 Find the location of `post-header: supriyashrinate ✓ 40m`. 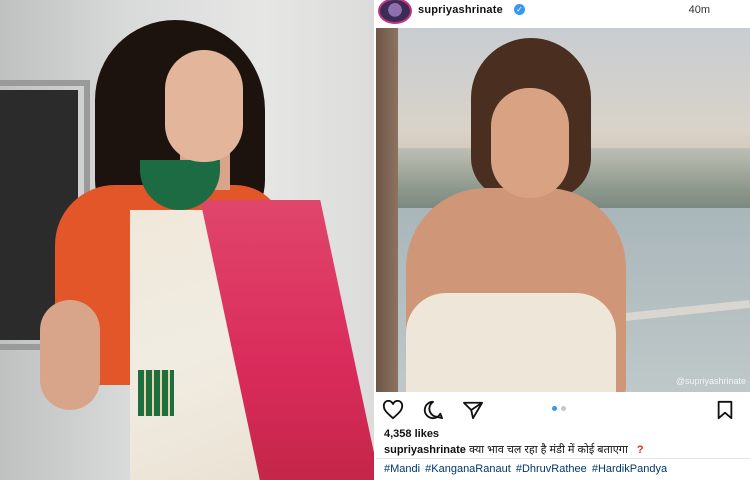

post-header: supriyashrinate ✓ 40m is located at coordinates (563, 14).